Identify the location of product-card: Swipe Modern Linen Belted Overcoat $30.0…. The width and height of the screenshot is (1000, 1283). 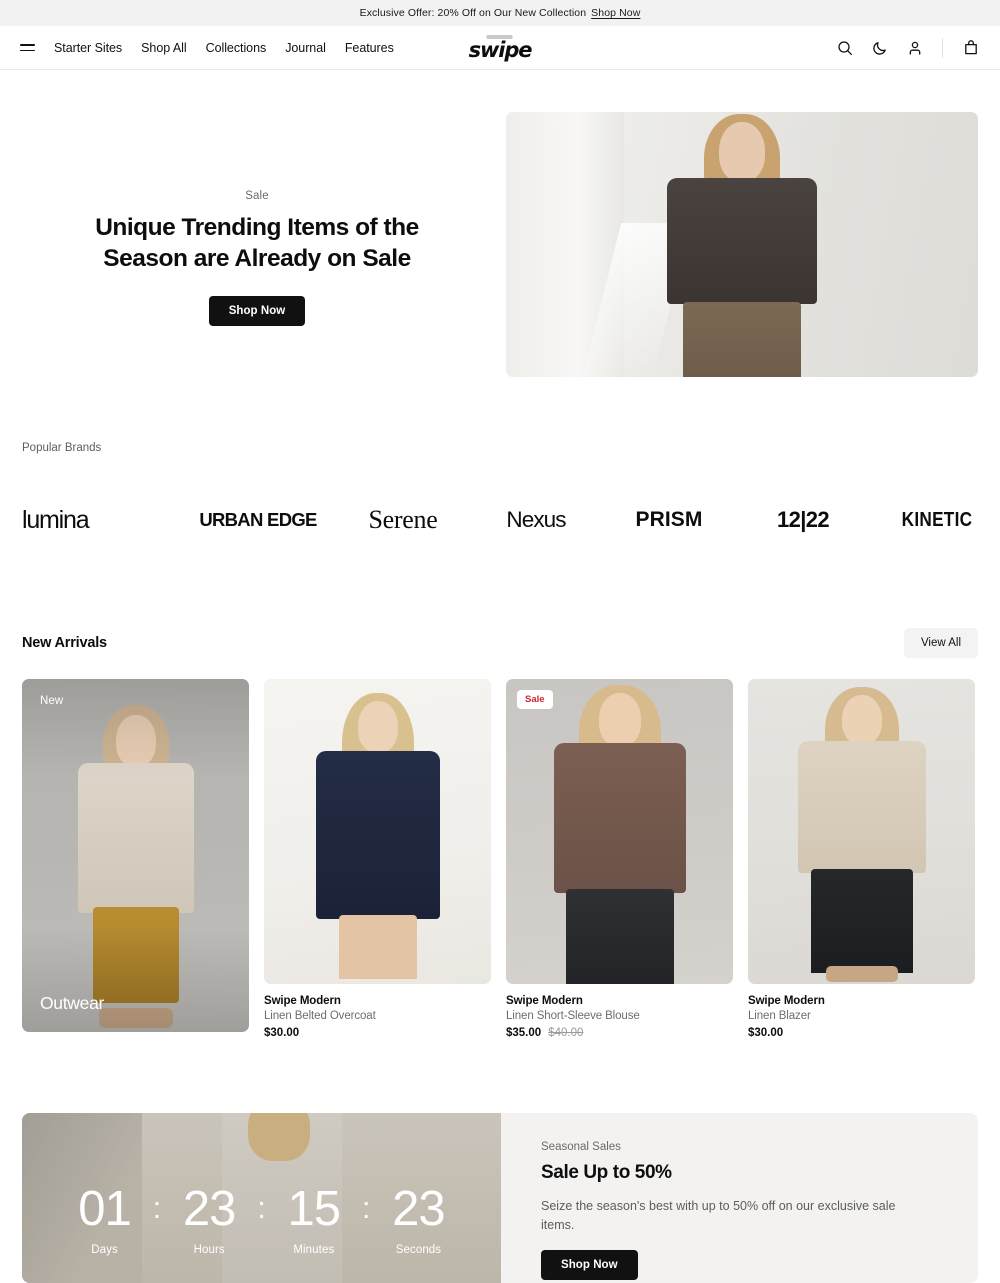
(377, 859).